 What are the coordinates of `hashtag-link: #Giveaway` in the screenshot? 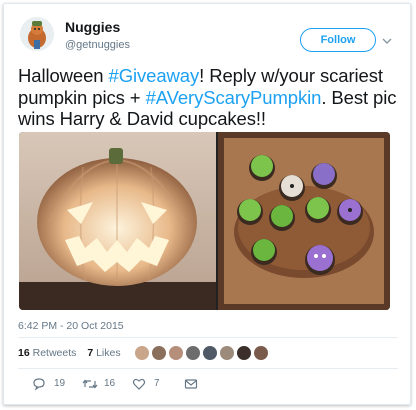 It's located at (154, 75).